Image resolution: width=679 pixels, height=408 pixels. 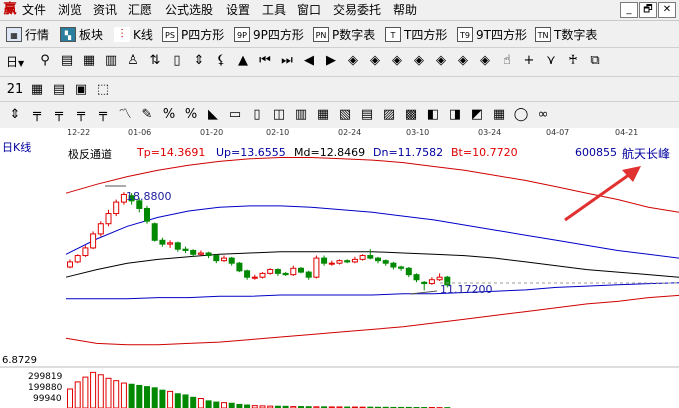 I want to click on tab-p-square: PS P四方形, so click(x=193, y=34).